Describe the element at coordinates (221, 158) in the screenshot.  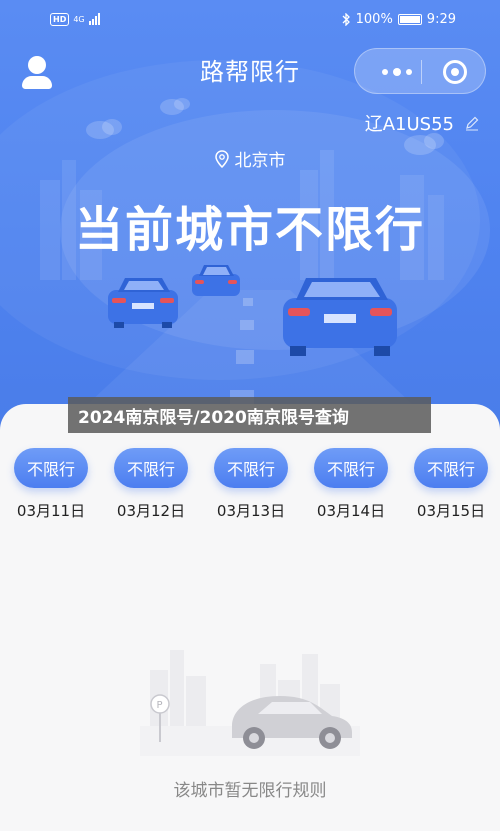
I see `location-pin-icon` at that location.